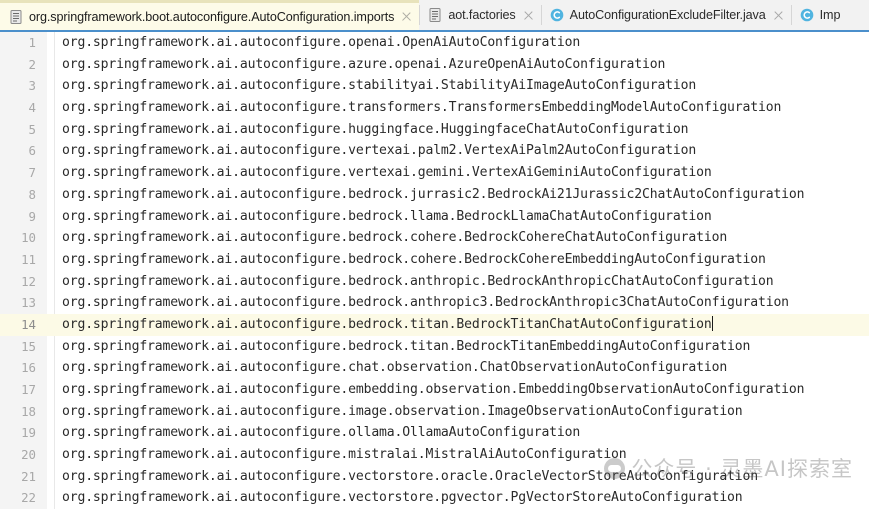 This screenshot has width=869, height=509. Describe the element at coordinates (28, 303) in the screenshot. I see `line-number: 13` at that location.